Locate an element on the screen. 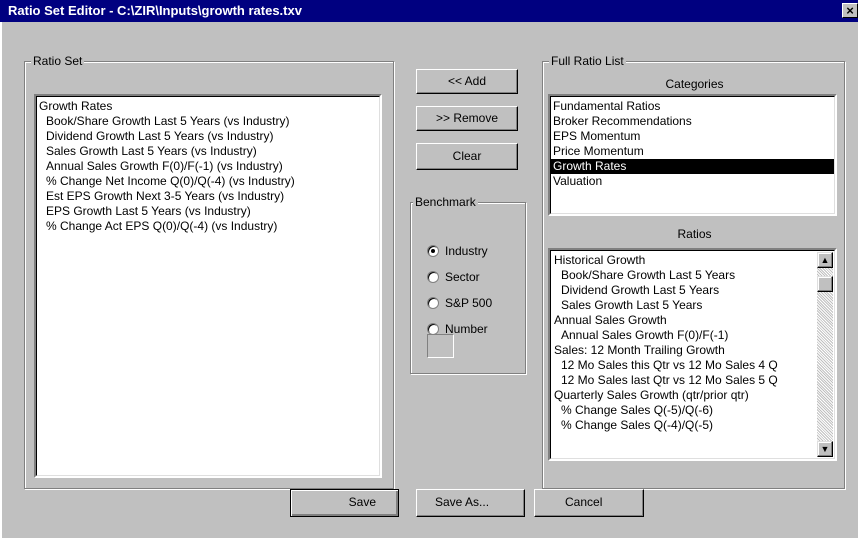 The image size is (858, 538). ratio-item: Dividend Growth Last 5 Years is located at coordinates (684, 290).